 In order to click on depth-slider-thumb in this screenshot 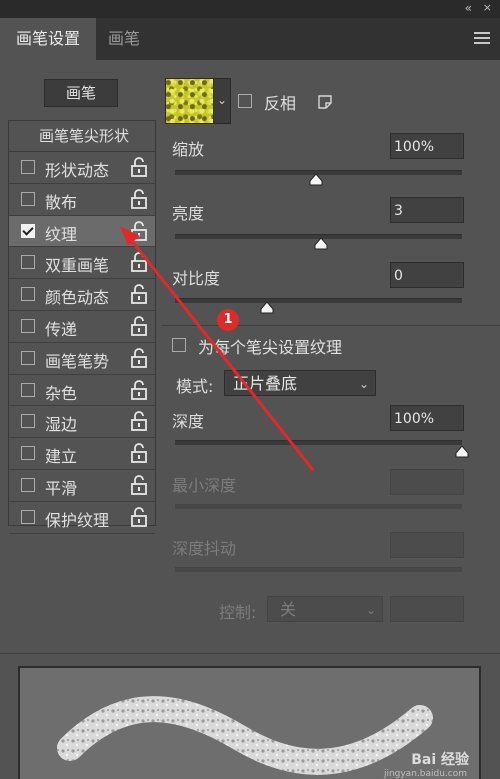, I will do `click(462, 452)`.